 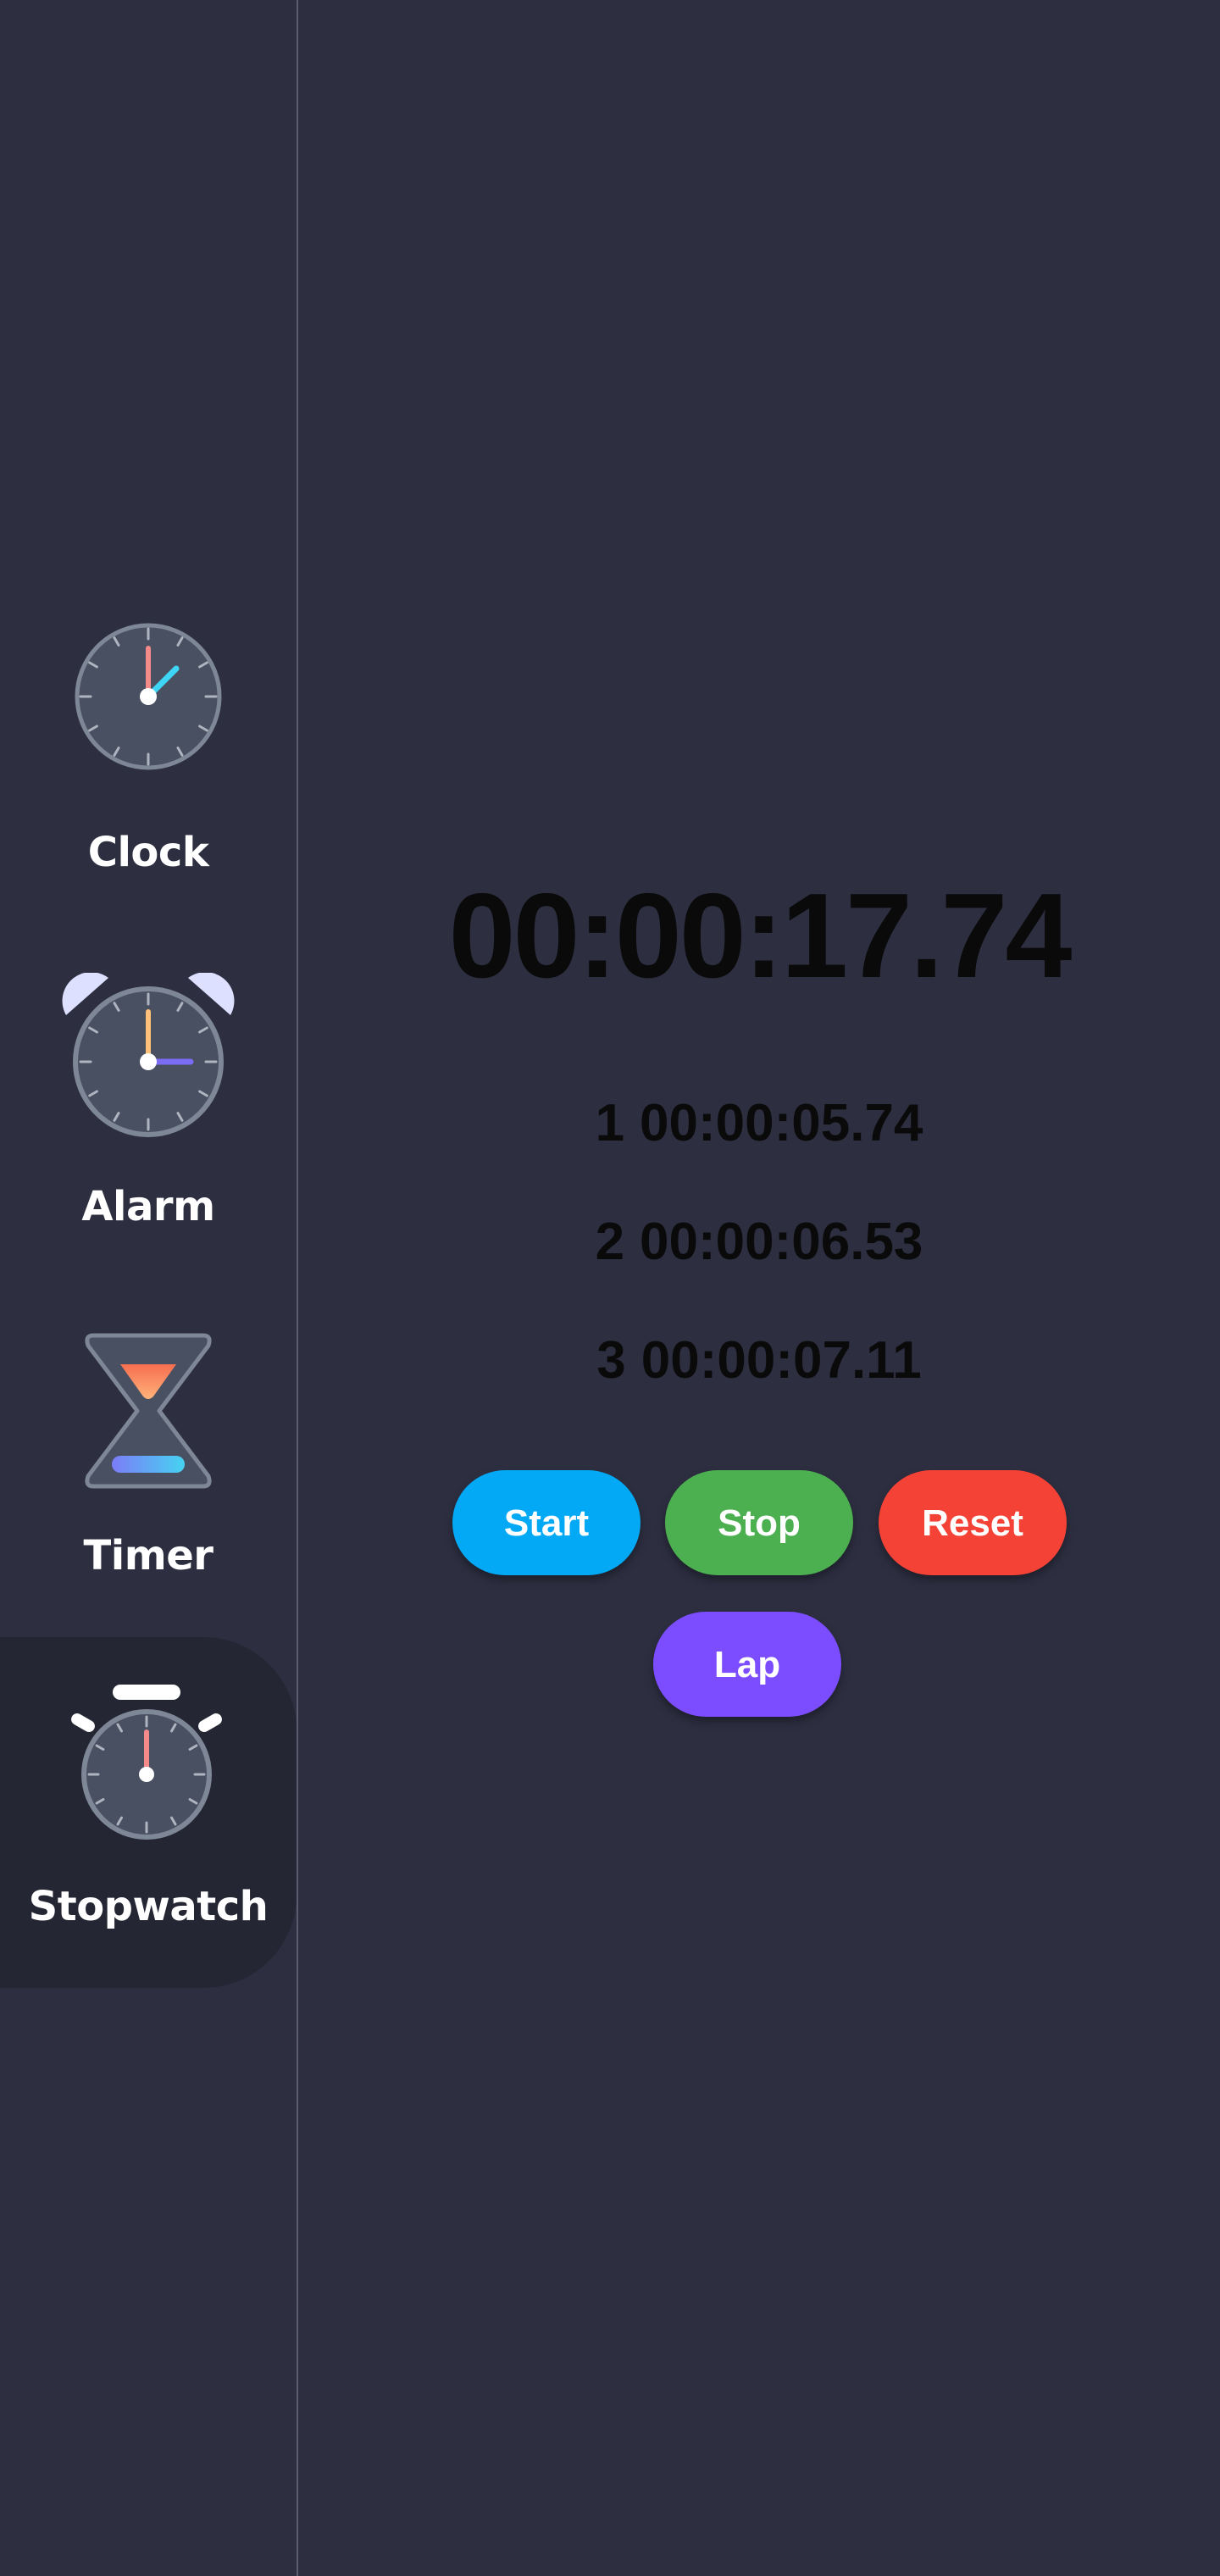 What do you see at coordinates (781, 1123) in the screenshot?
I see `lap-time: 00:00:05.74` at bounding box center [781, 1123].